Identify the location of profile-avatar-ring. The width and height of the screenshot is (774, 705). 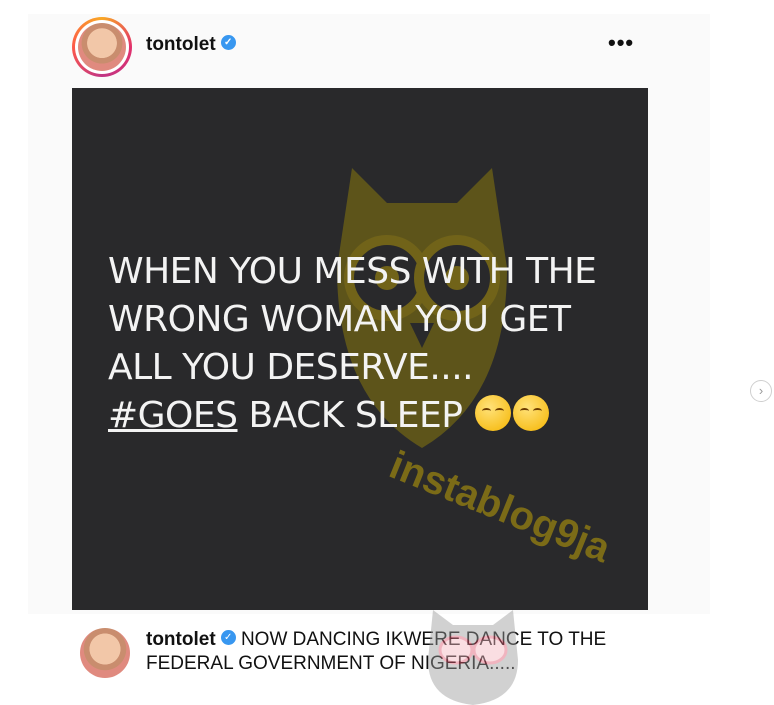
(102, 47).